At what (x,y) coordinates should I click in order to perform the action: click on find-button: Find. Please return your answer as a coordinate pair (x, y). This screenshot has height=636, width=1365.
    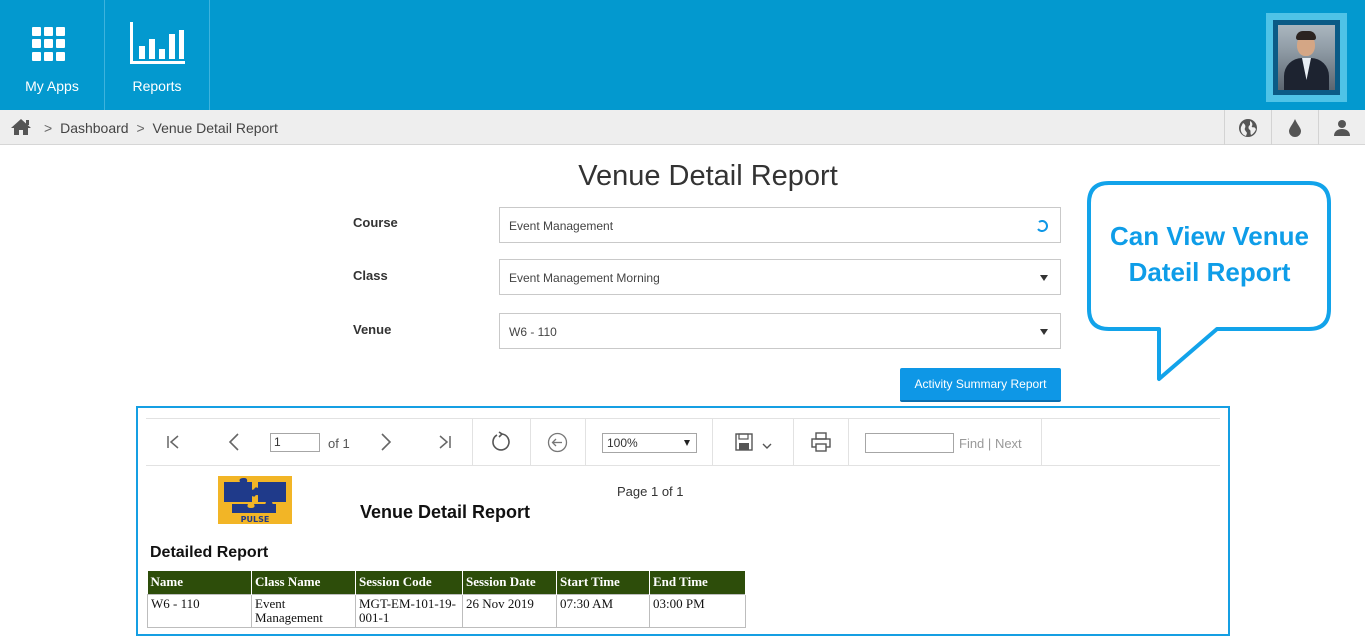
    Looking at the image, I should click on (971, 443).